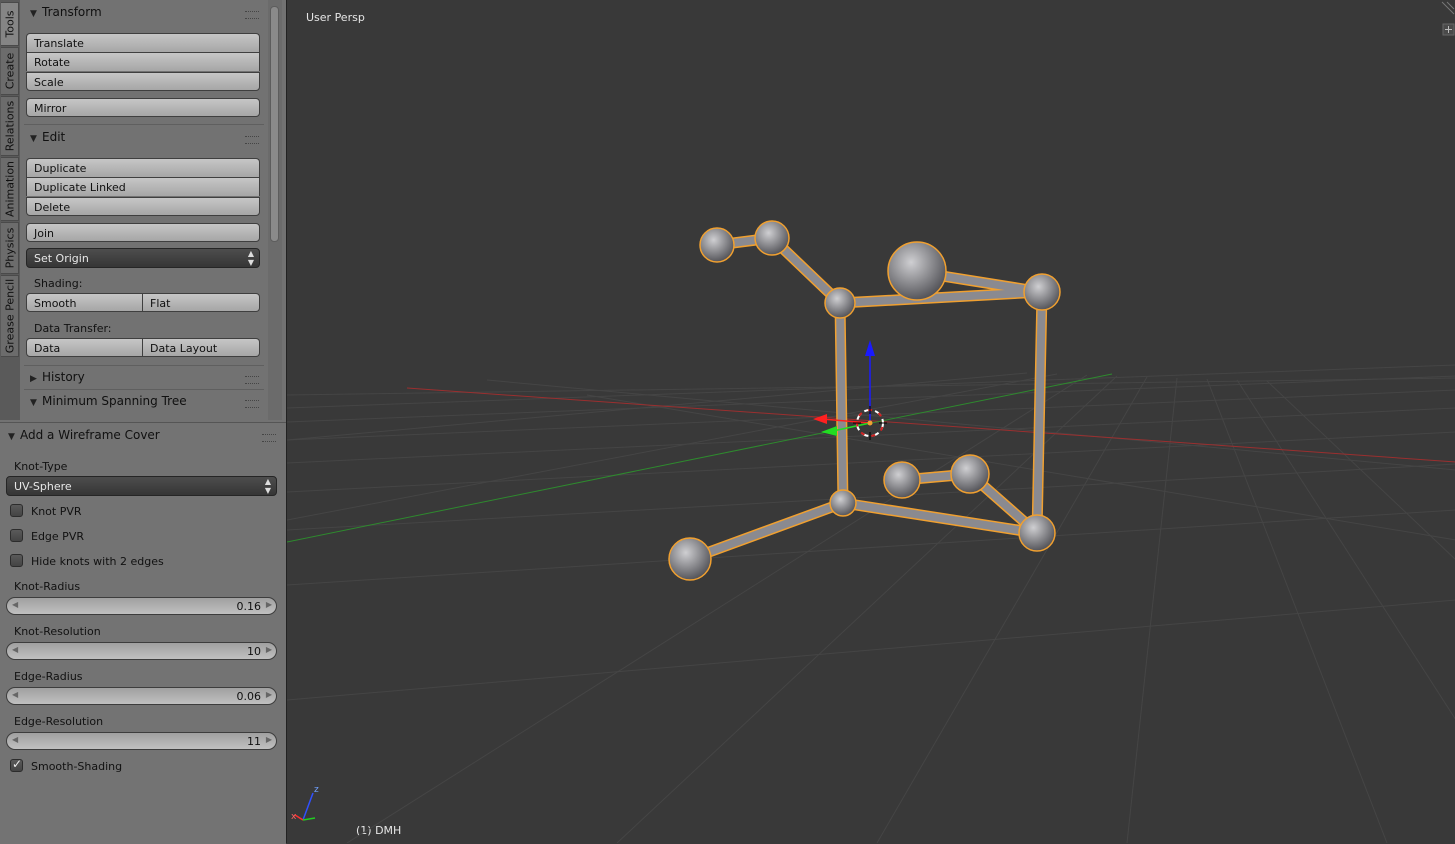 The width and height of the screenshot is (1455, 844). Describe the element at coordinates (141, 651) in the screenshot. I see `knot-resolution-slider: ◀ 10 ▶` at that location.